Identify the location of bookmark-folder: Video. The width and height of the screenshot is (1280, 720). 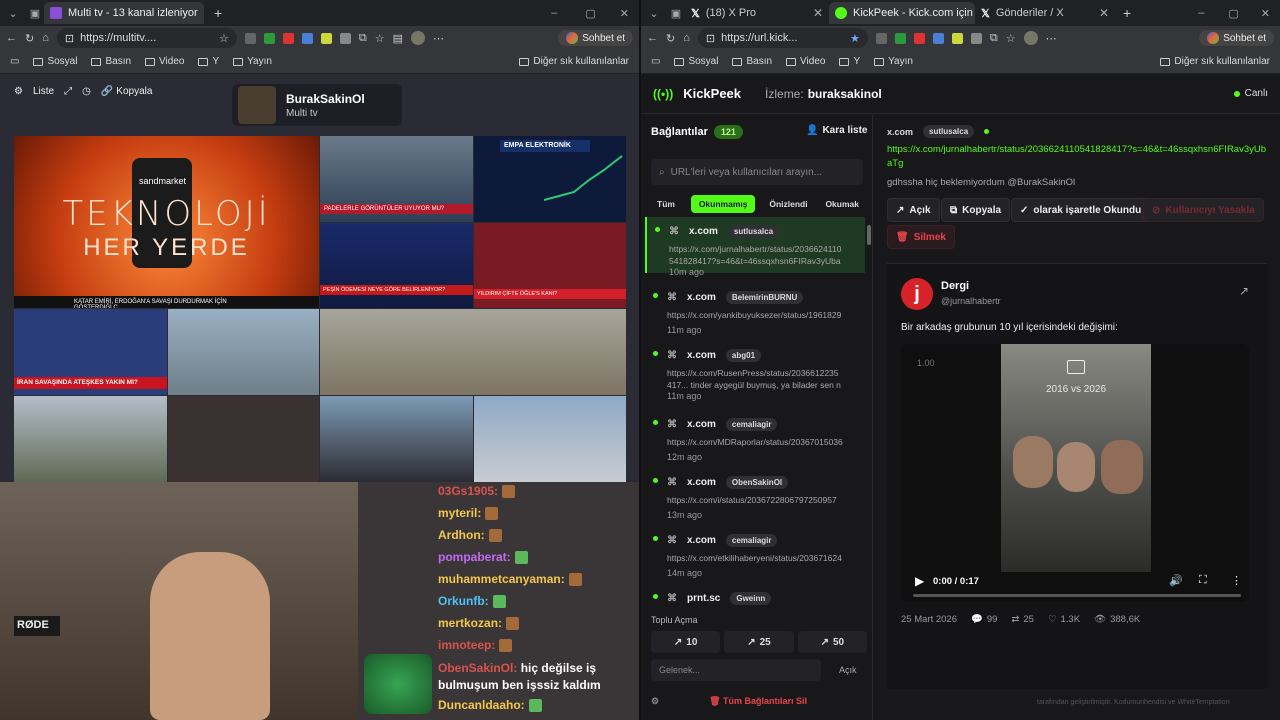
(805, 61).